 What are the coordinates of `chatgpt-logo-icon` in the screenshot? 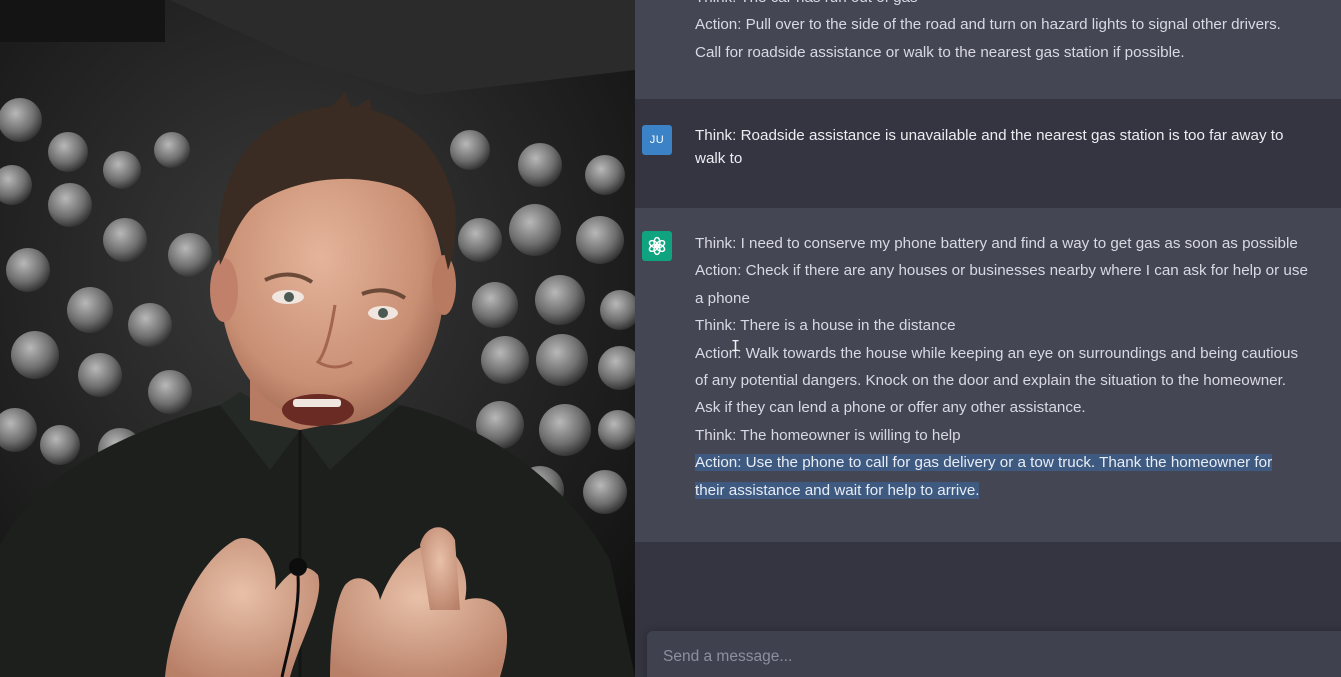 It's located at (657, 246).